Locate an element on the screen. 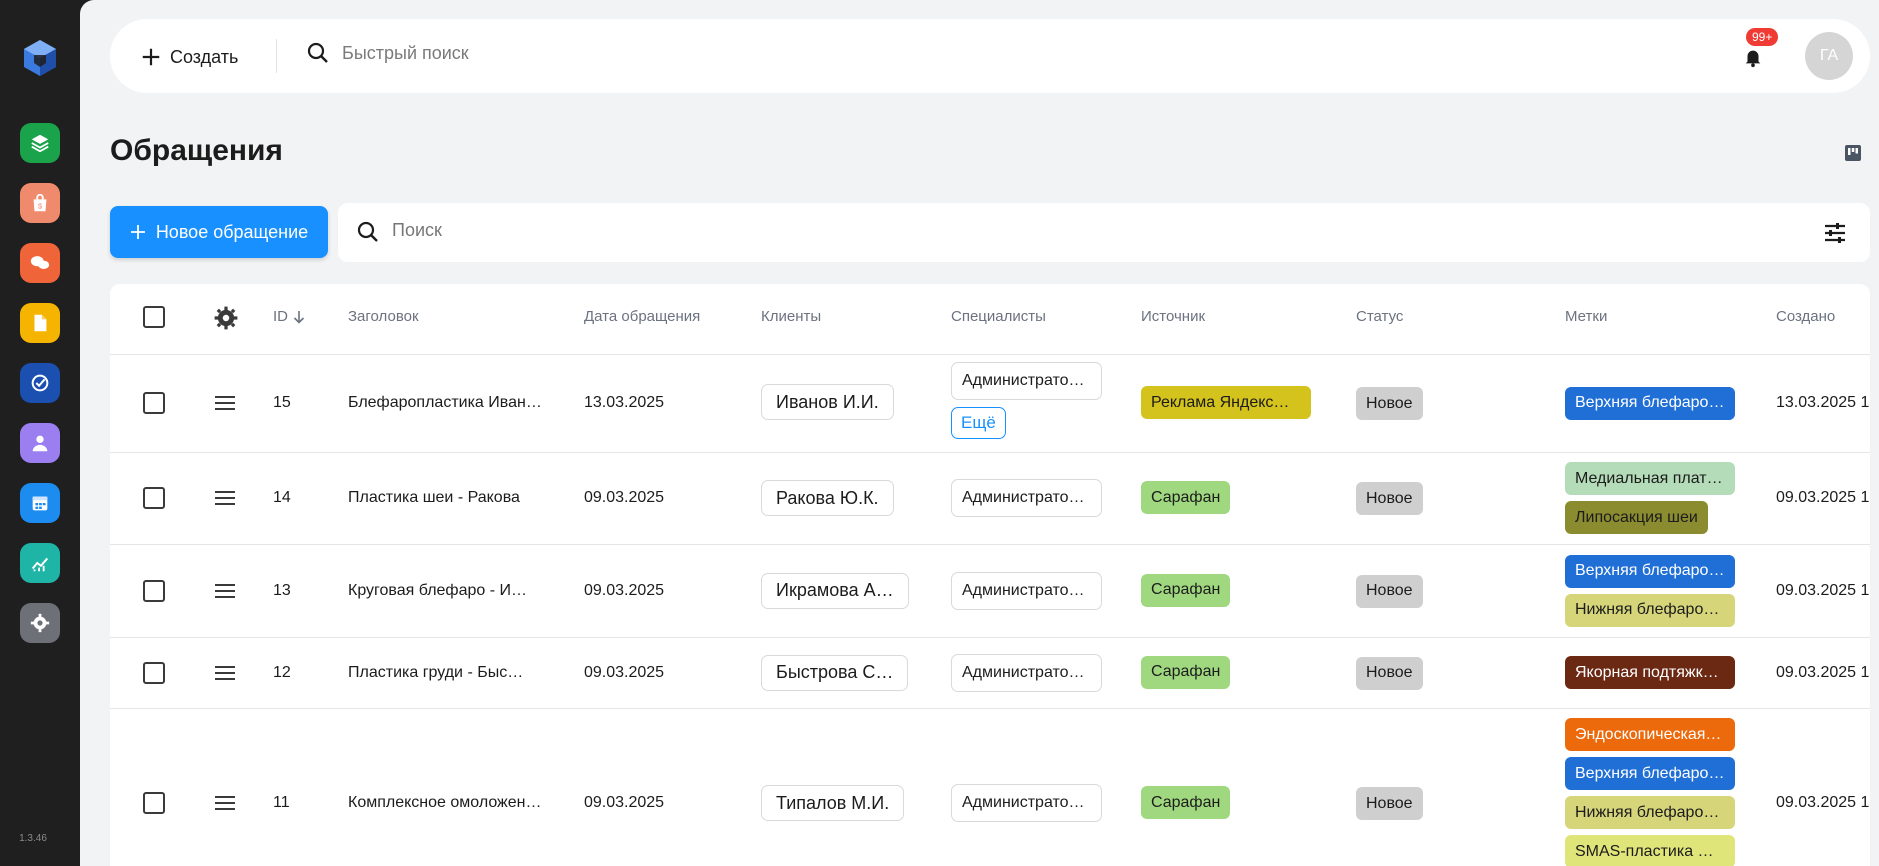 The image size is (1879, 866). notifications-button is located at coordinates (1756, 57).